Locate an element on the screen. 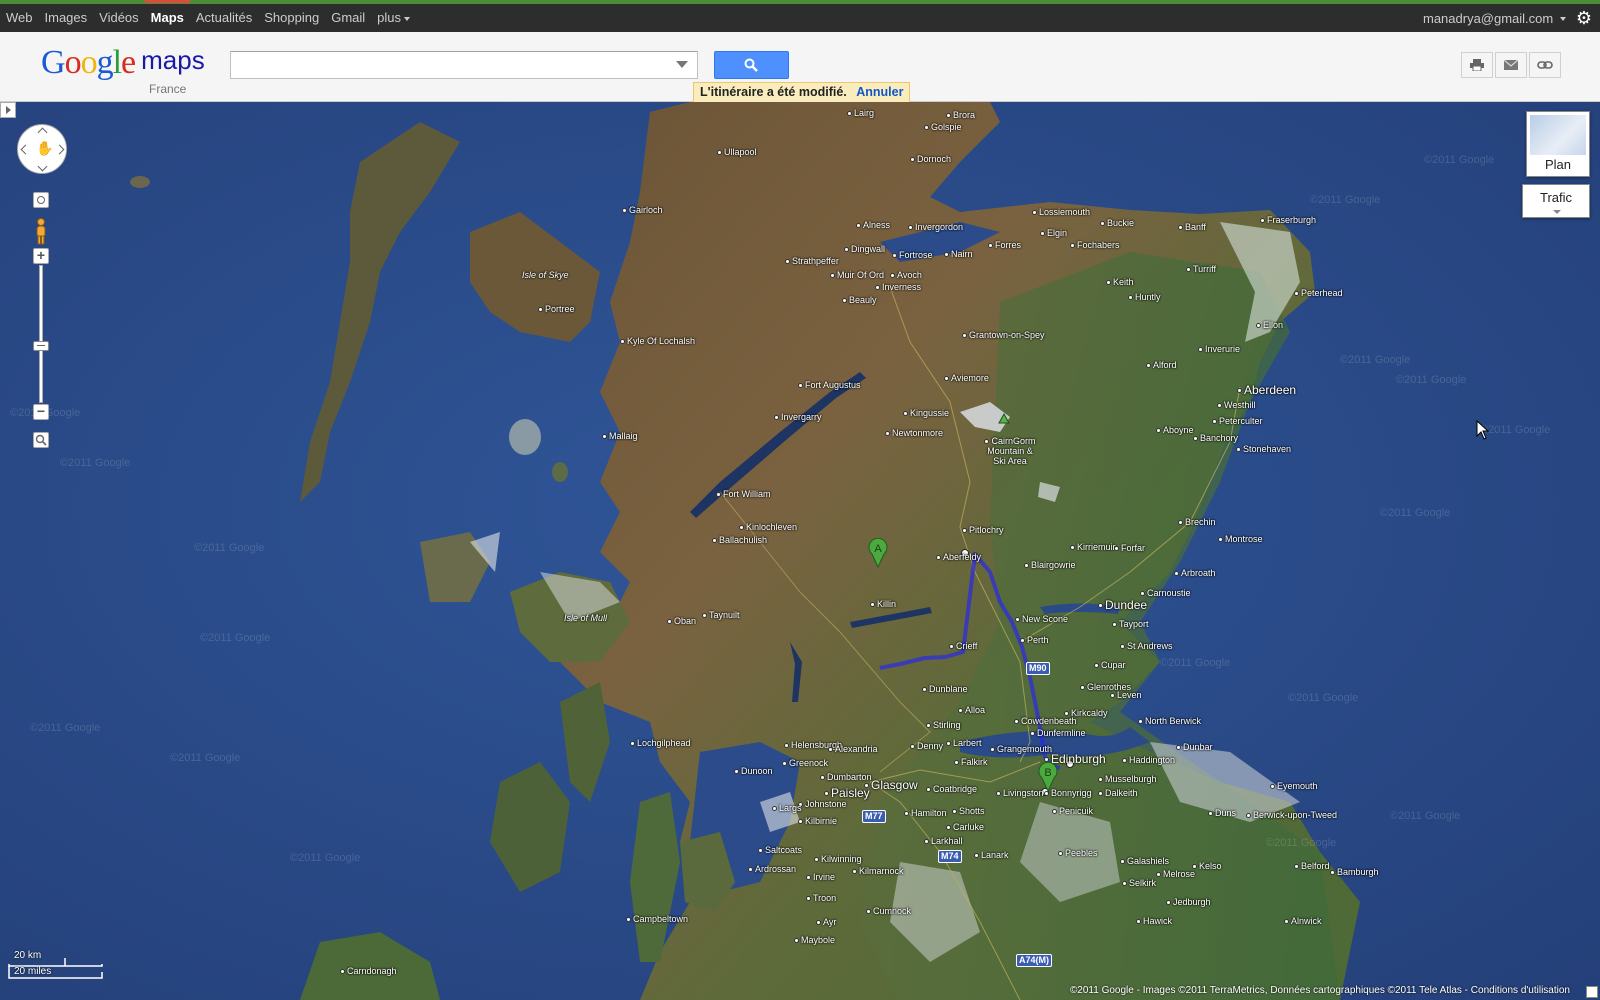 This screenshot has width=1600, height=1000. place-label: Ayr is located at coordinates (826, 922).